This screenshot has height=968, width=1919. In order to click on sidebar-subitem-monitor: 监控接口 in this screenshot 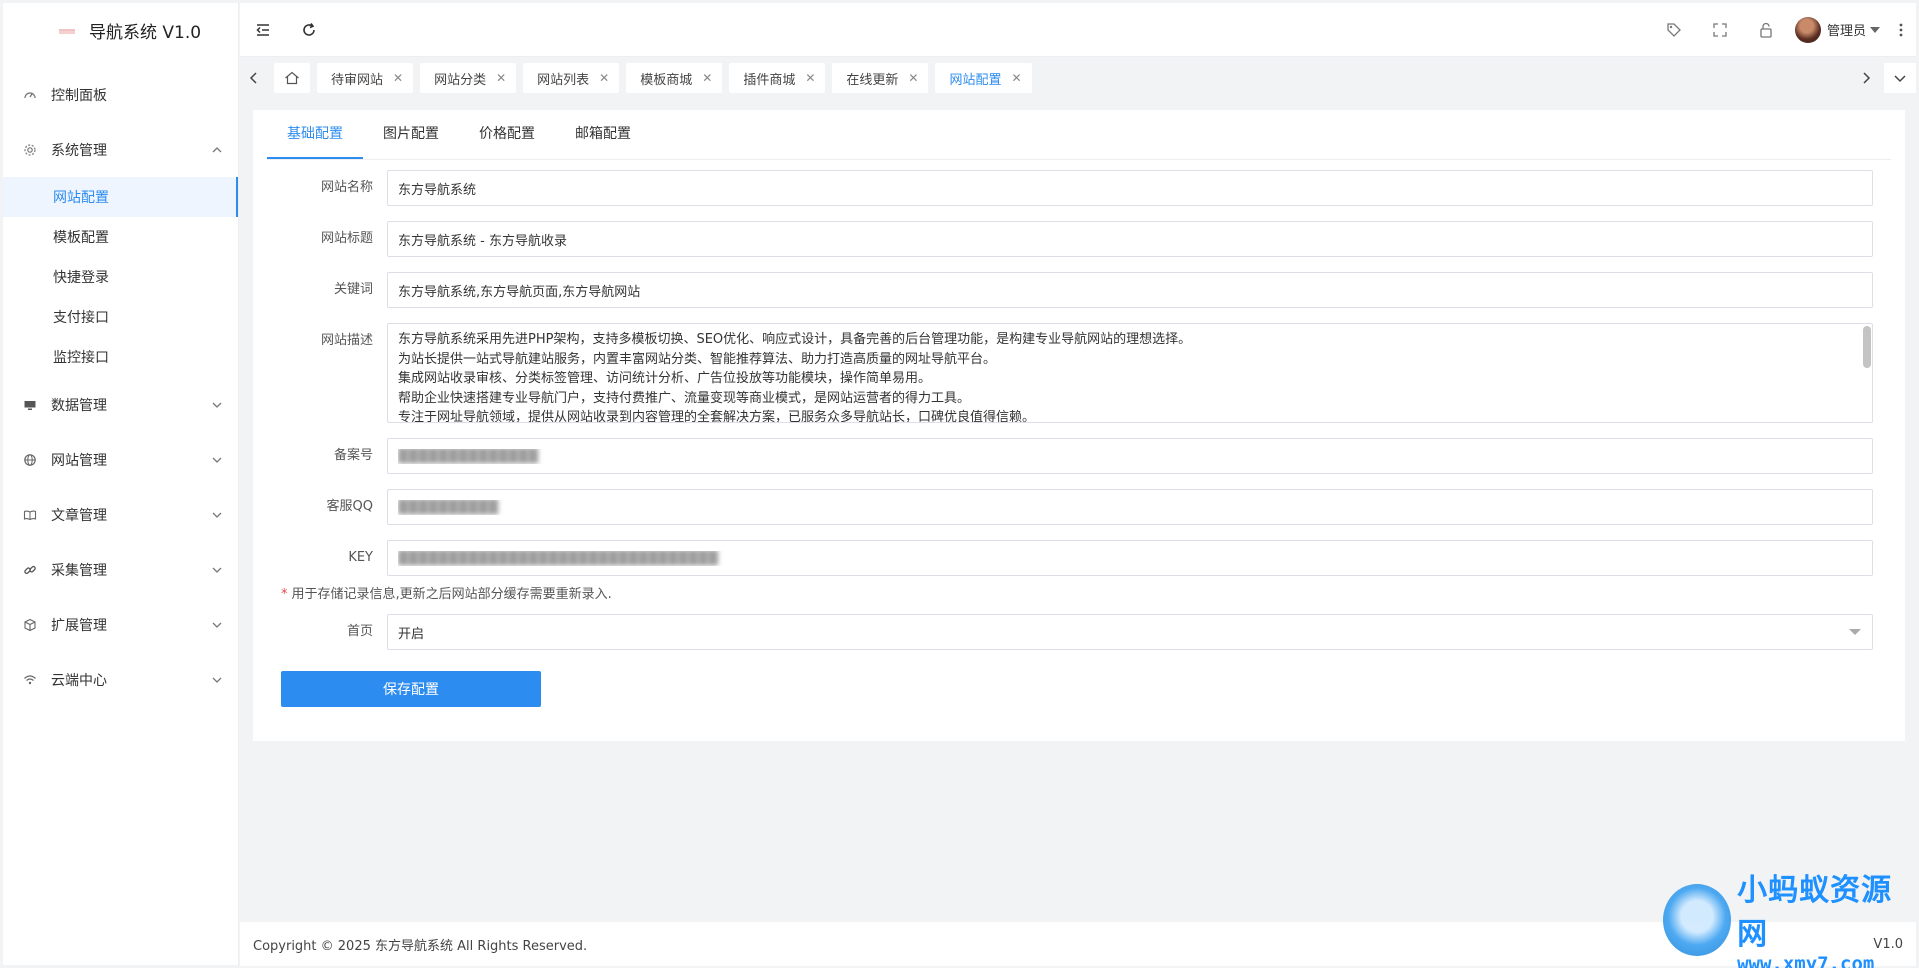, I will do `click(120, 357)`.